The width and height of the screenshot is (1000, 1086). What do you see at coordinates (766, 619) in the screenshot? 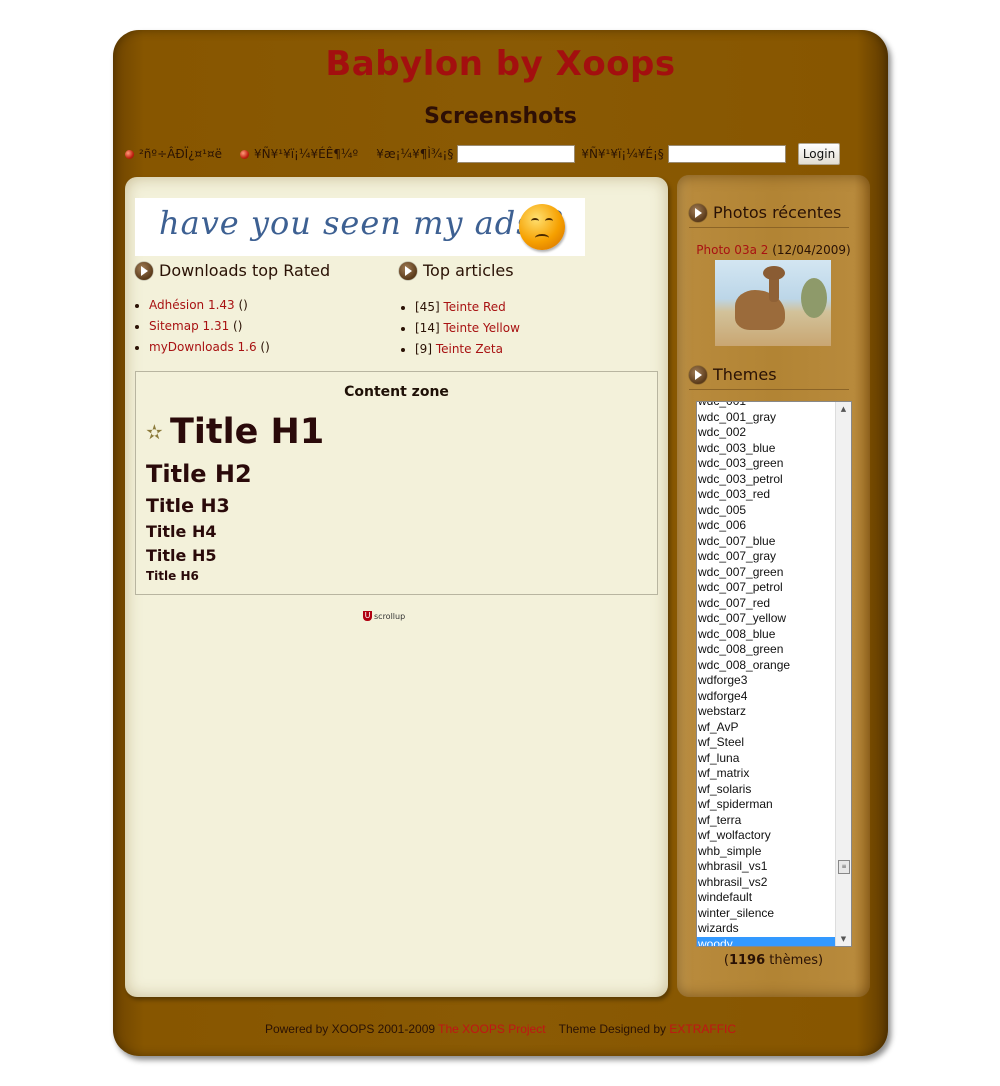
I see `theme-option: wdc_007_yellow` at bounding box center [766, 619].